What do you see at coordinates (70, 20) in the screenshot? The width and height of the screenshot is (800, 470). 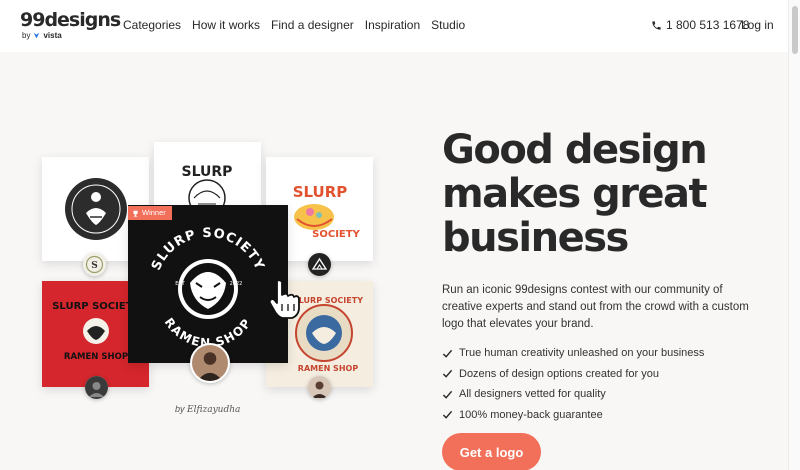 I see `brand-wordmark: 99designs` at bounding box center [70, 20].